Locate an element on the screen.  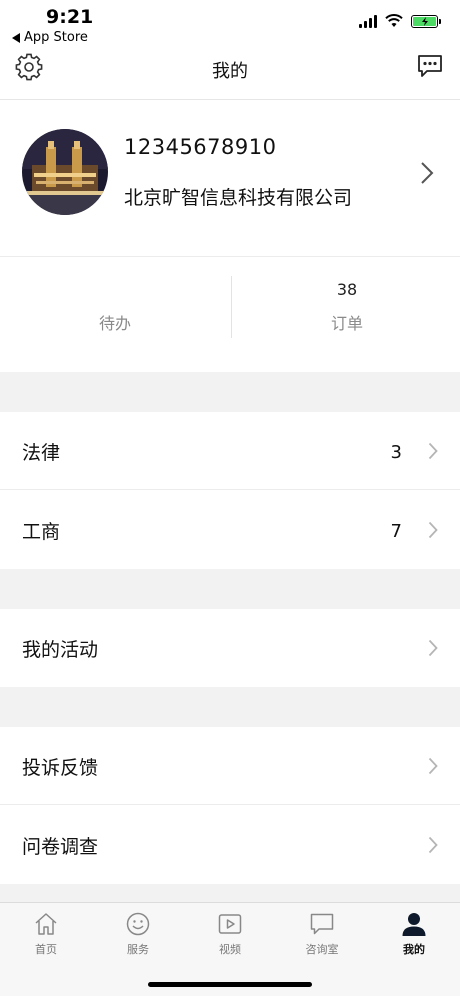
home-indicator is located at coordinates (230, 984).